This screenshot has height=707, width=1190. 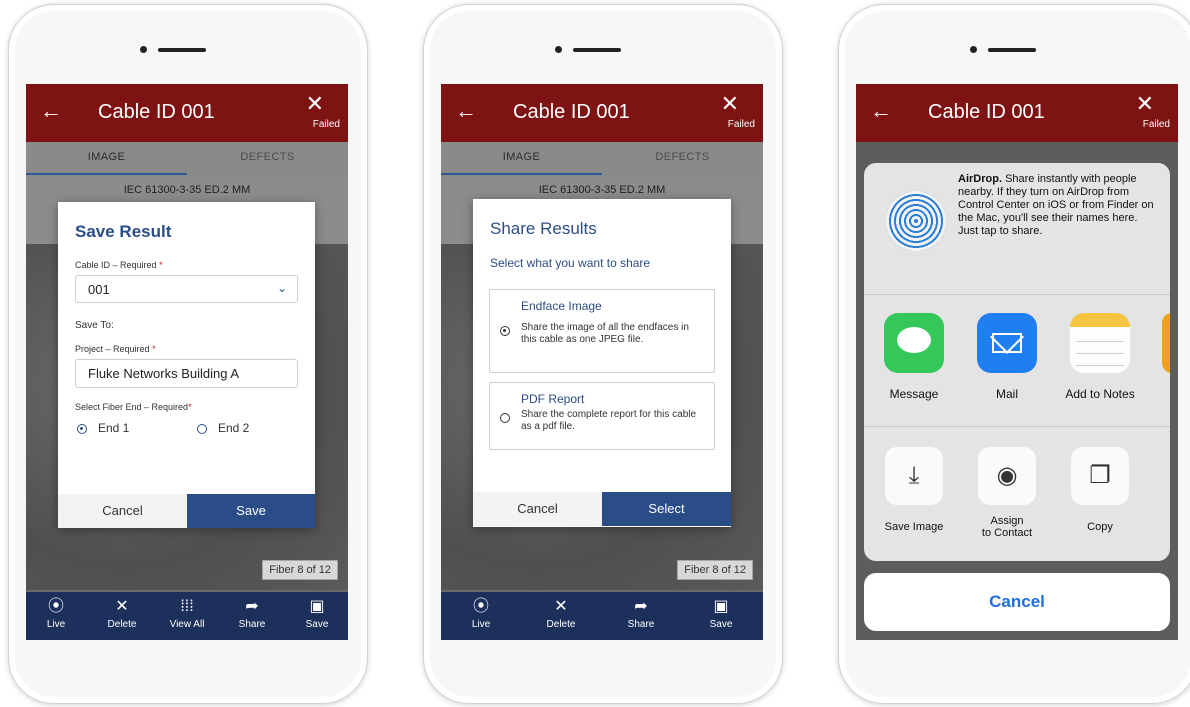 I want to click on option-title: Endface Image, so click(x=561, y=306).